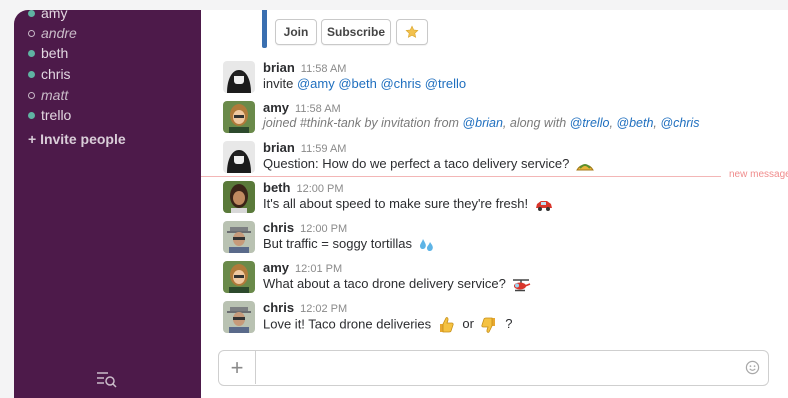 The image size is (788, 398). I want to click on attach-button: +, so click(237, 367).